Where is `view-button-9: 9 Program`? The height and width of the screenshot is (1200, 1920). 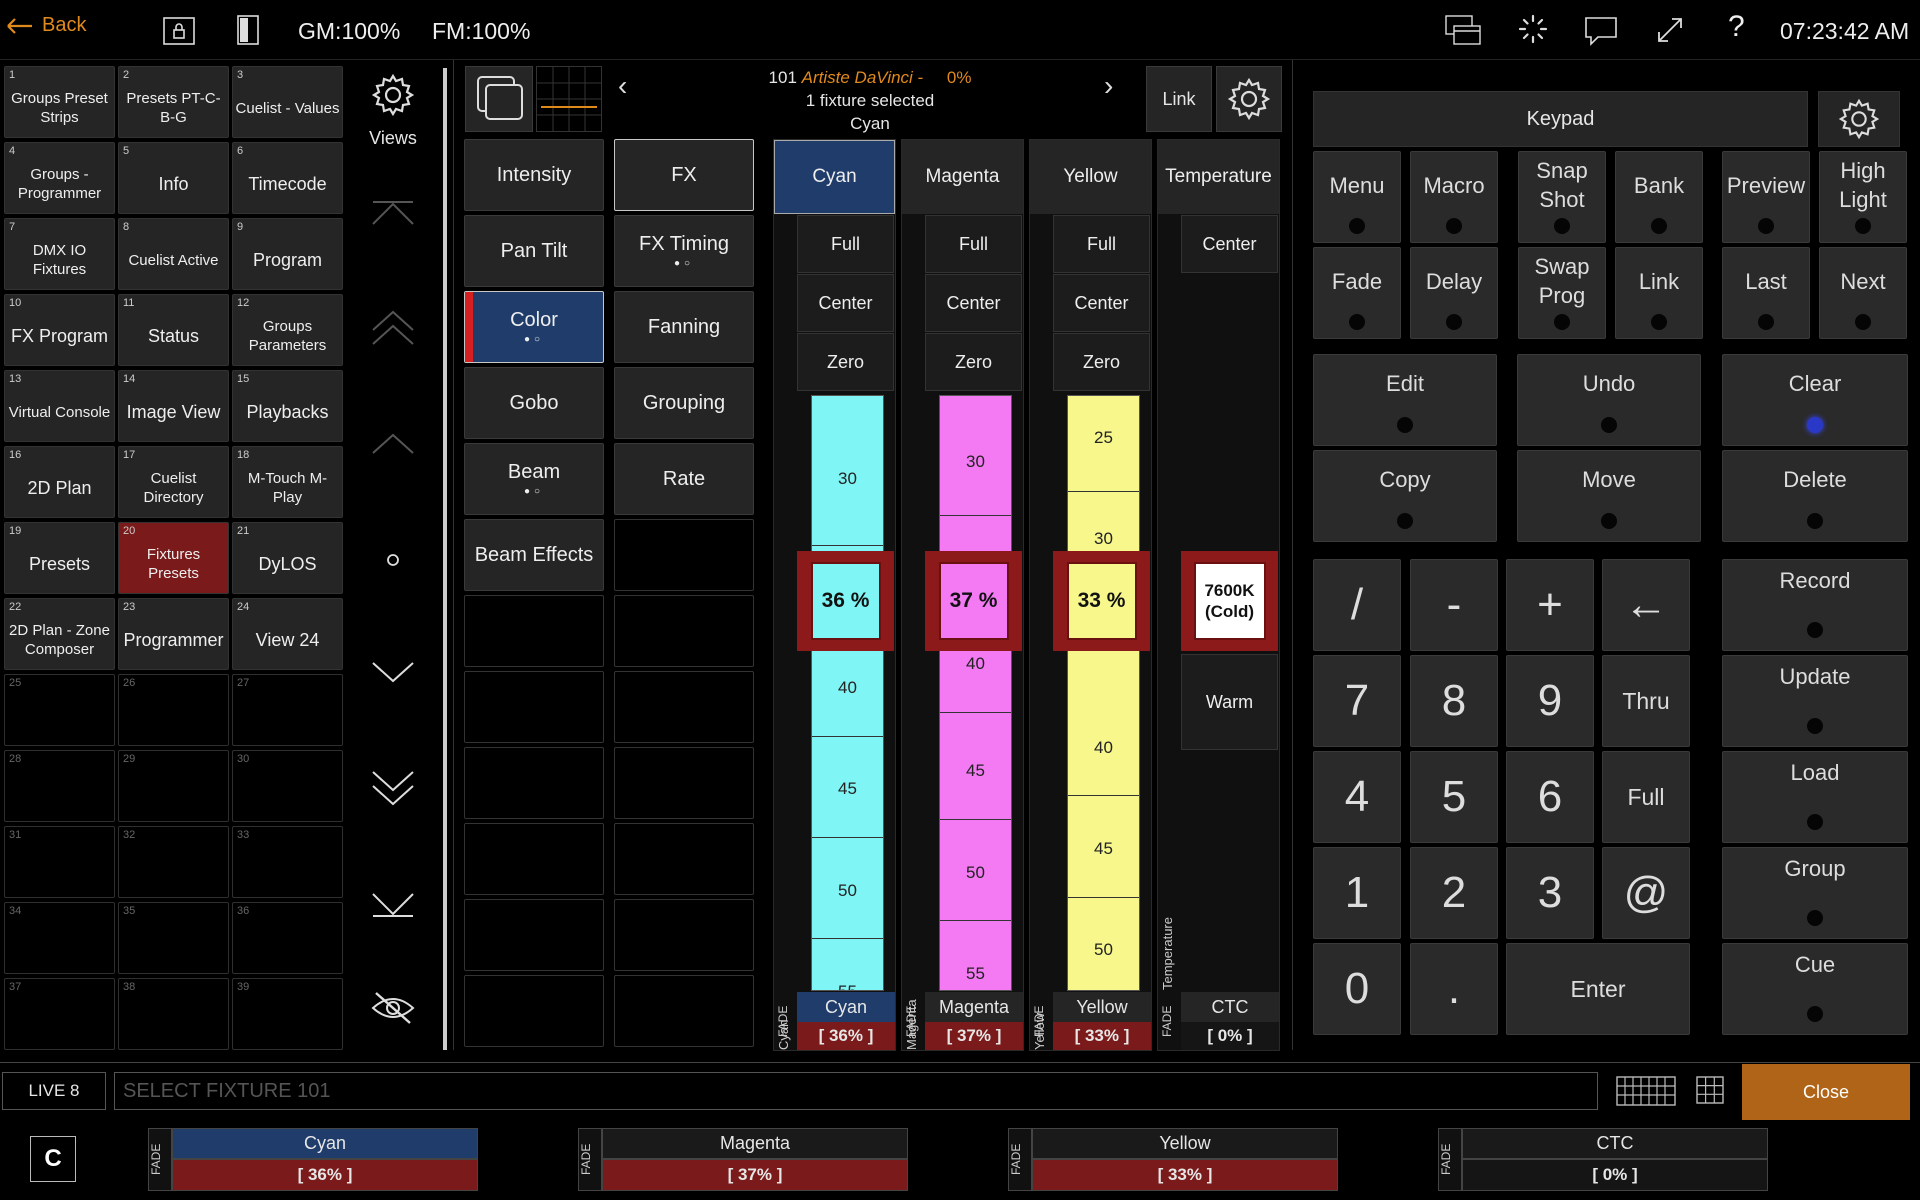 view-button-9: 9 Program is located at coordinates (287, 254).